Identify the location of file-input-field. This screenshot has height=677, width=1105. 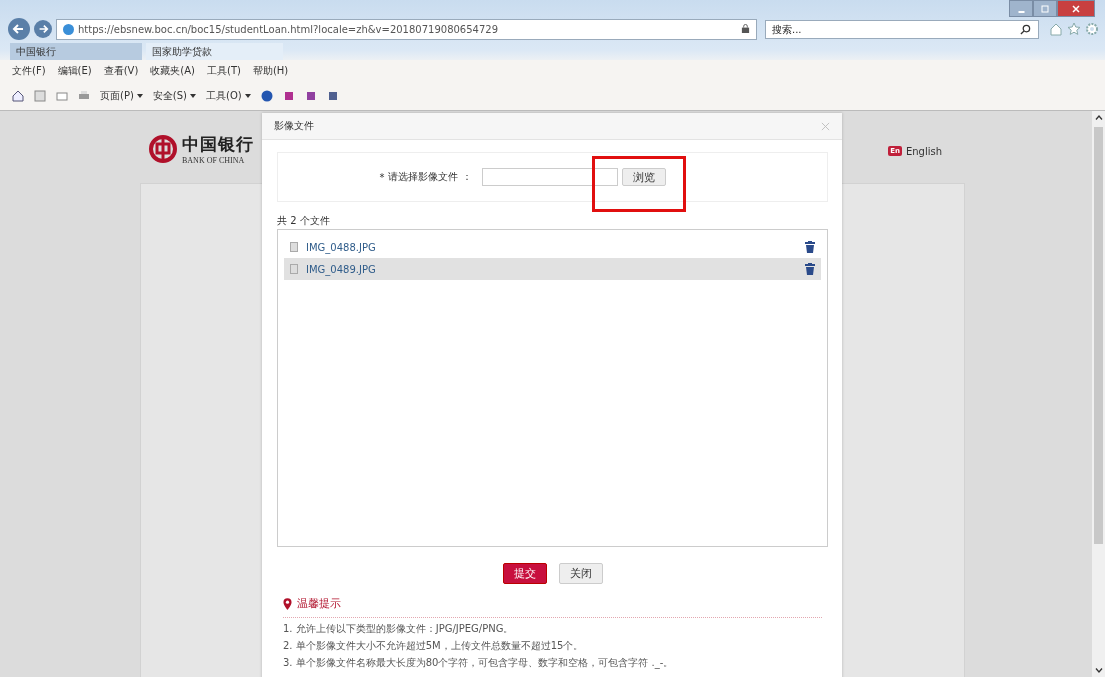
(549, 177).